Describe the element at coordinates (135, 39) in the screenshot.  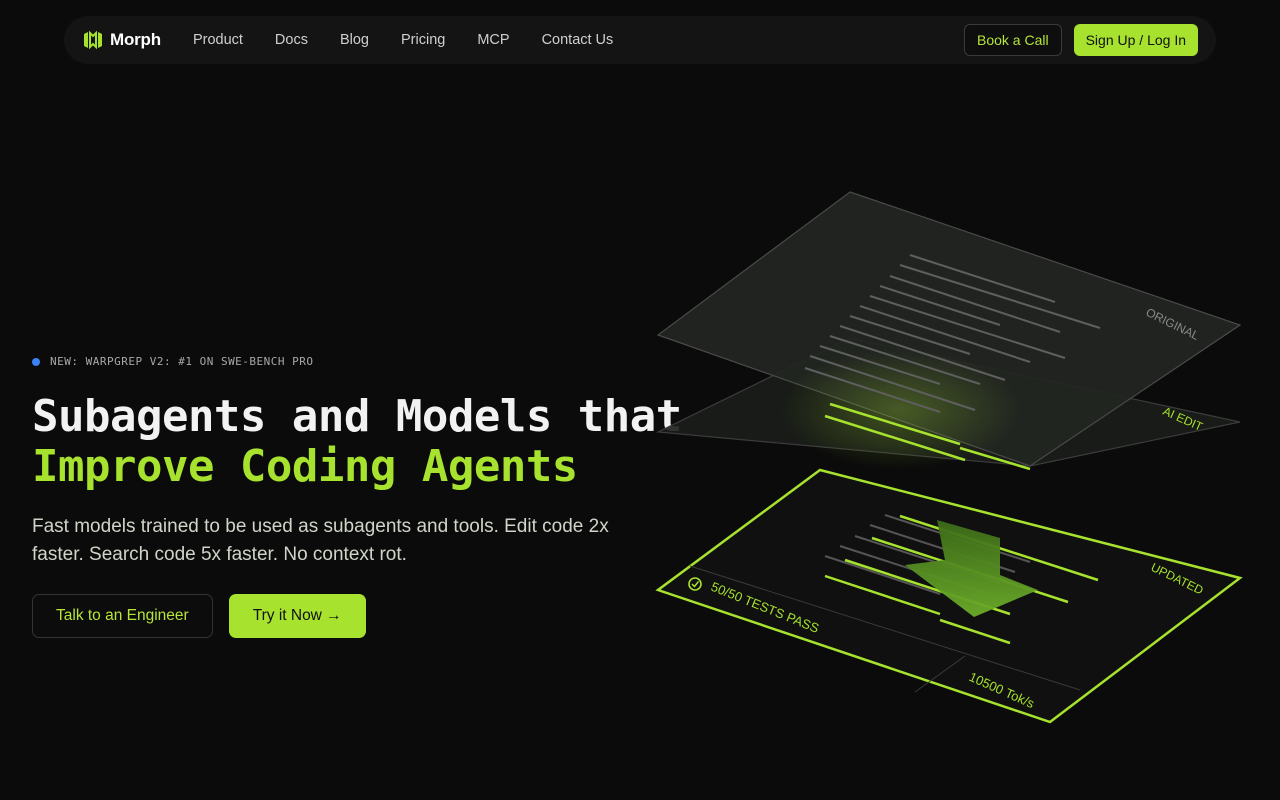
I see `brand-name: Morph` at that location.